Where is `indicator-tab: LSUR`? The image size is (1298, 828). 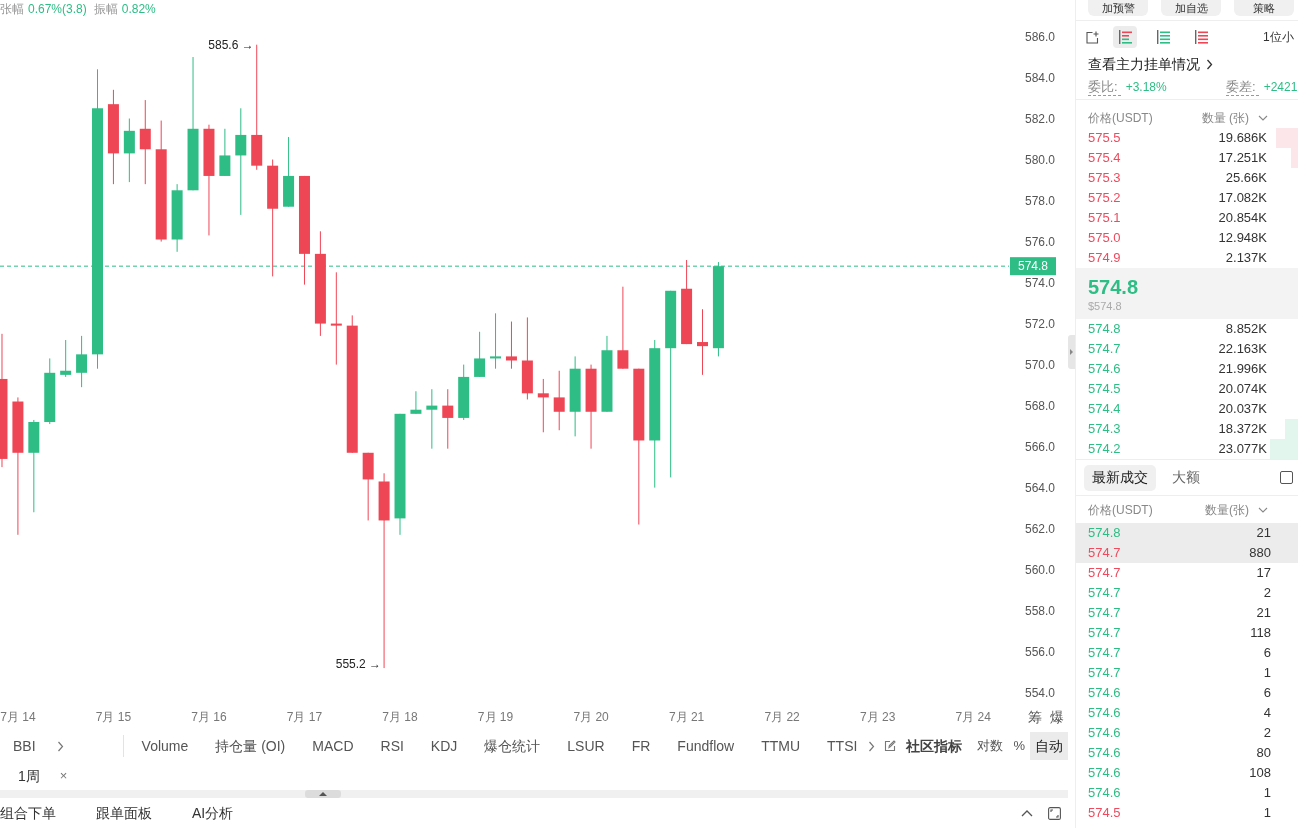 indicator-tab: LSUR is located at coordinates (586, 746).